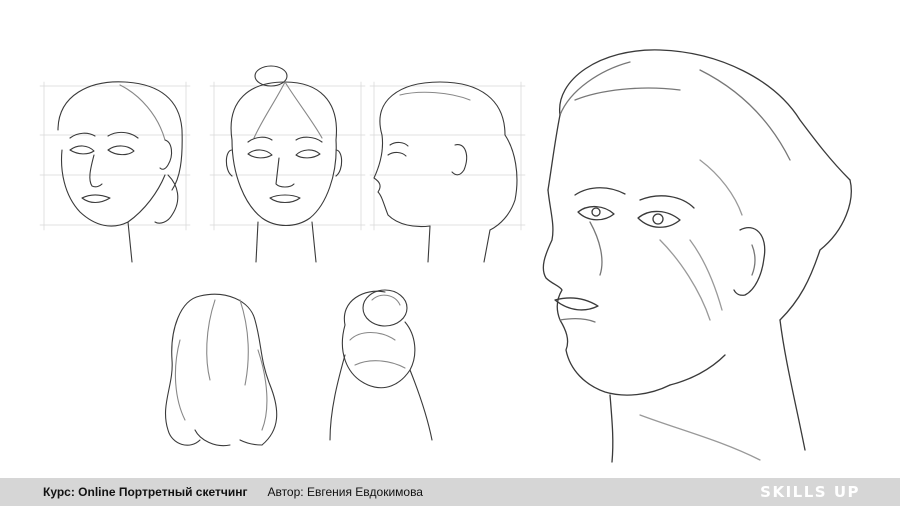 The width and height of the screenshot is (900, 506). Describe the element at coordinates (810, 492) in the screenshot. I see `brand-logo: SKILLS UP` at that location.